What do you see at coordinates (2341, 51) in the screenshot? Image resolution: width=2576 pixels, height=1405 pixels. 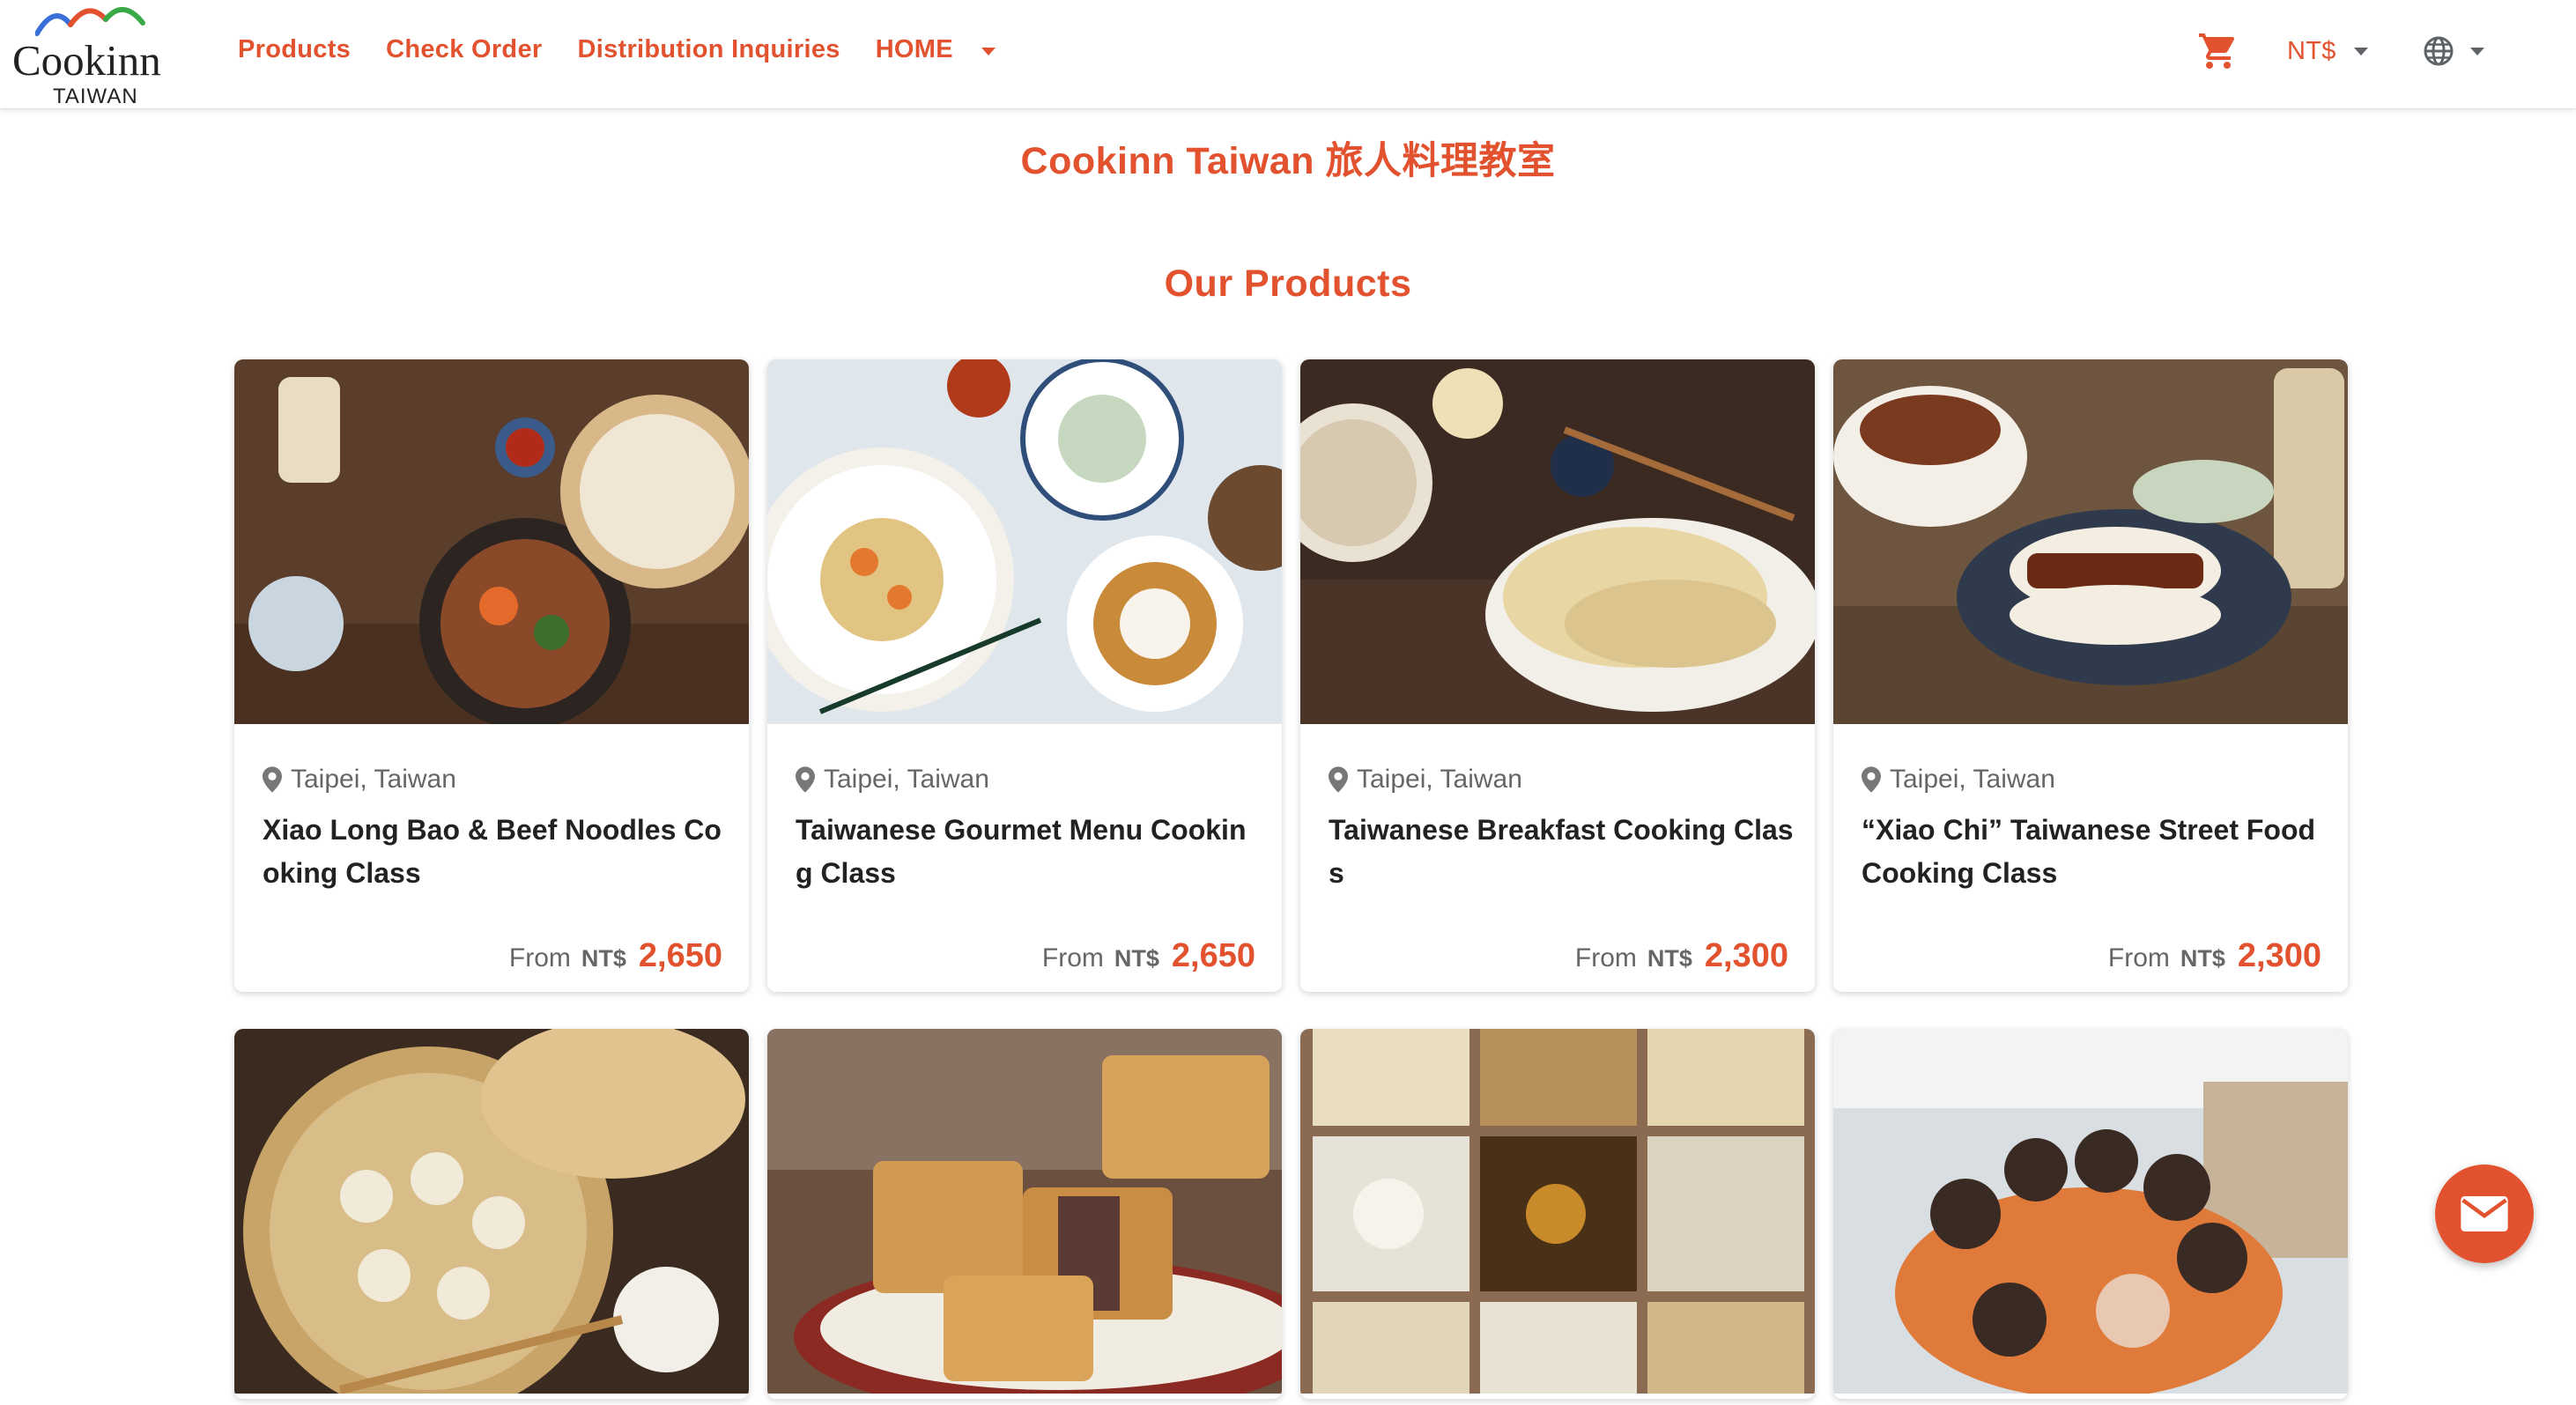 I see `header-tools: NT$` at bounding box center [2341, 51].